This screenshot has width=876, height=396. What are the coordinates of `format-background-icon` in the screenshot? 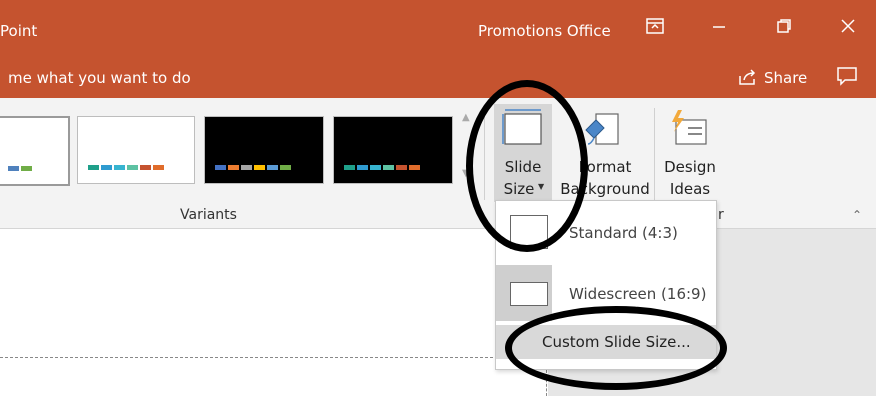 It's located at (602, 131).